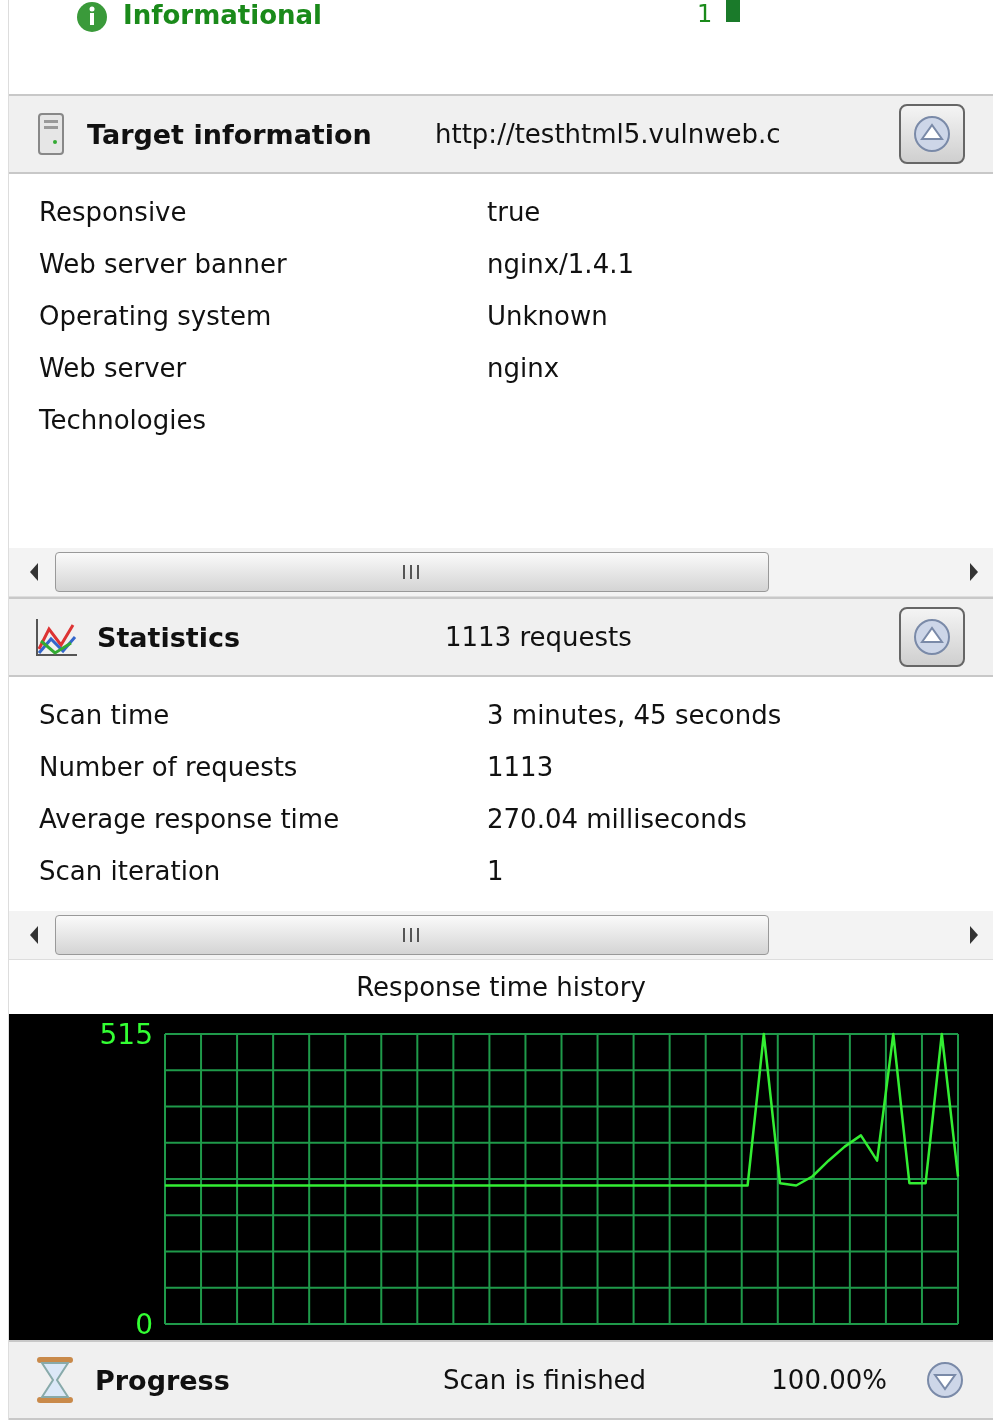 Image resolution: width=994 pixels, height=1420 pixels. What do you see at coordinates (190, 819) in the screenshot?
I see `property-name: Average response time` at bounding box center [190, 819].